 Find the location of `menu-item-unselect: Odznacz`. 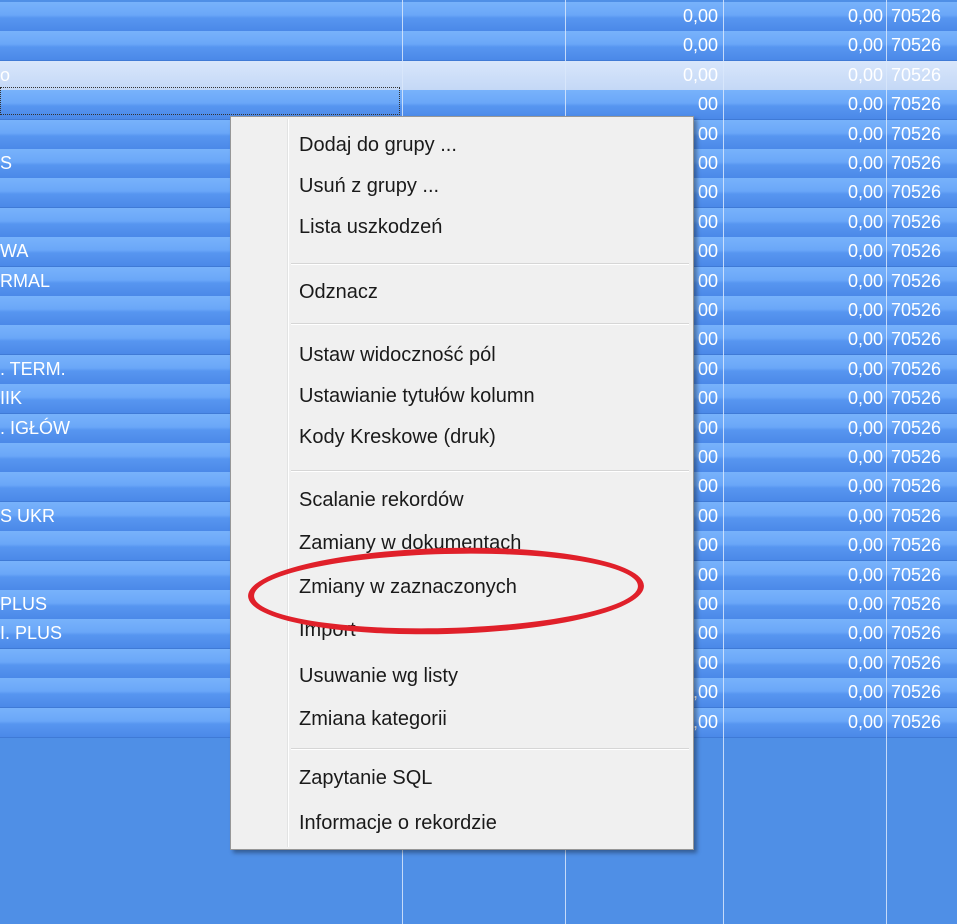

menu-item-unselect: Odznacz is located at coordinates (338, 292).